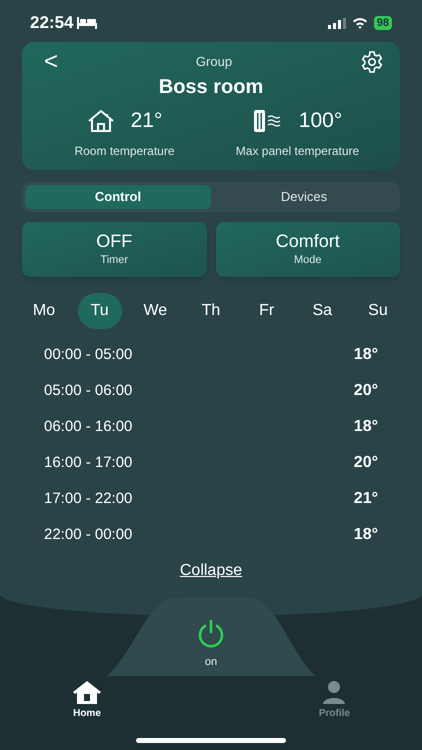  What do you see at coordinates (146, 121) in the screenshot?
I see `temperature-value: 21°` at bounding box center [146, 121].